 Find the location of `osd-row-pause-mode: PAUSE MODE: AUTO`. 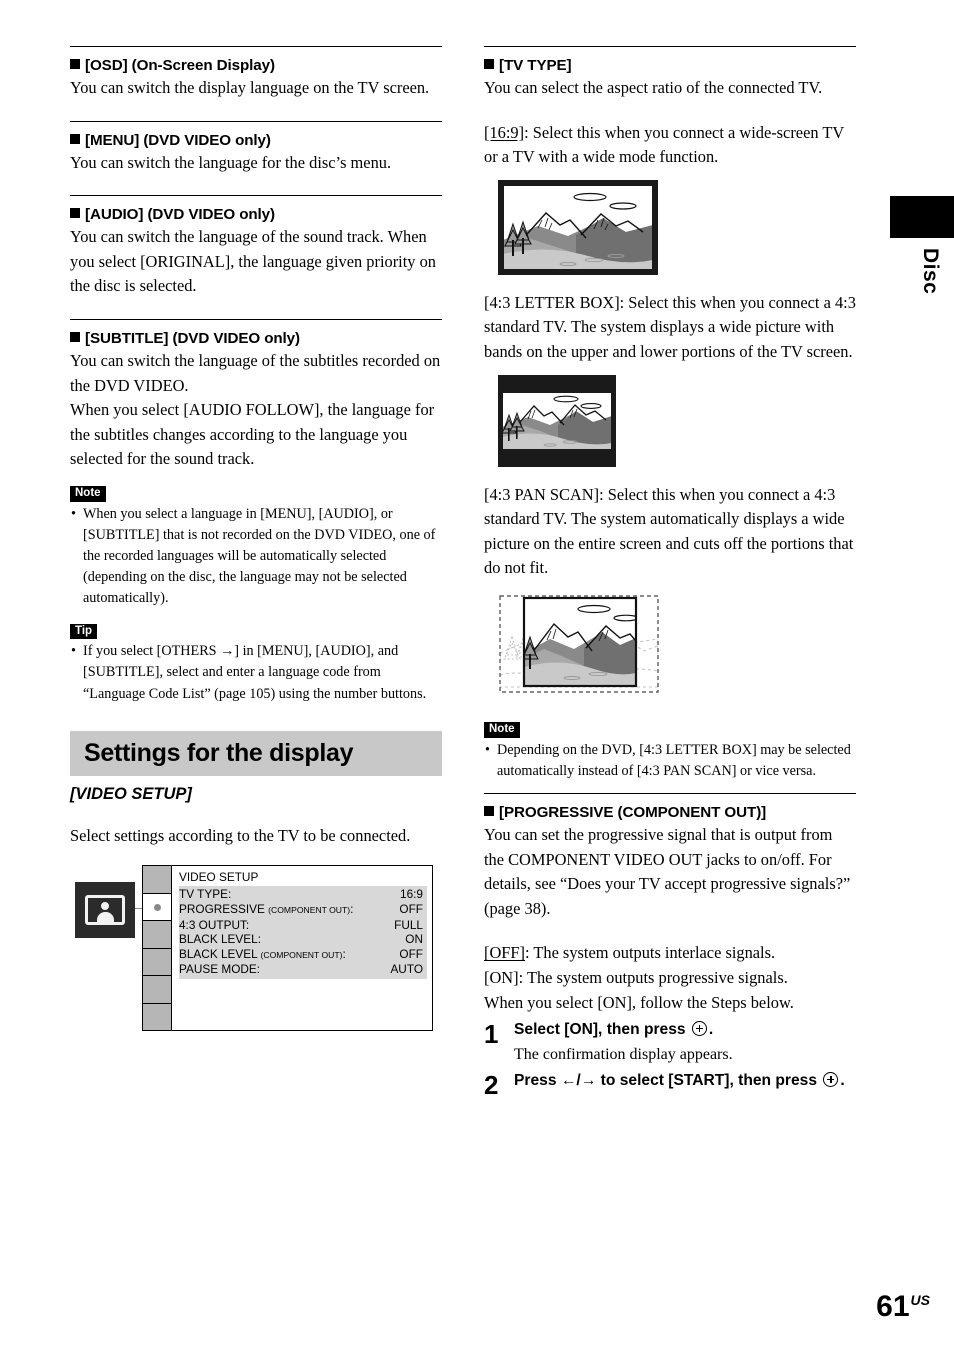

osd-row-pause-mode: PAUSE MODE: AUTO is located at coordinates (301, 969).